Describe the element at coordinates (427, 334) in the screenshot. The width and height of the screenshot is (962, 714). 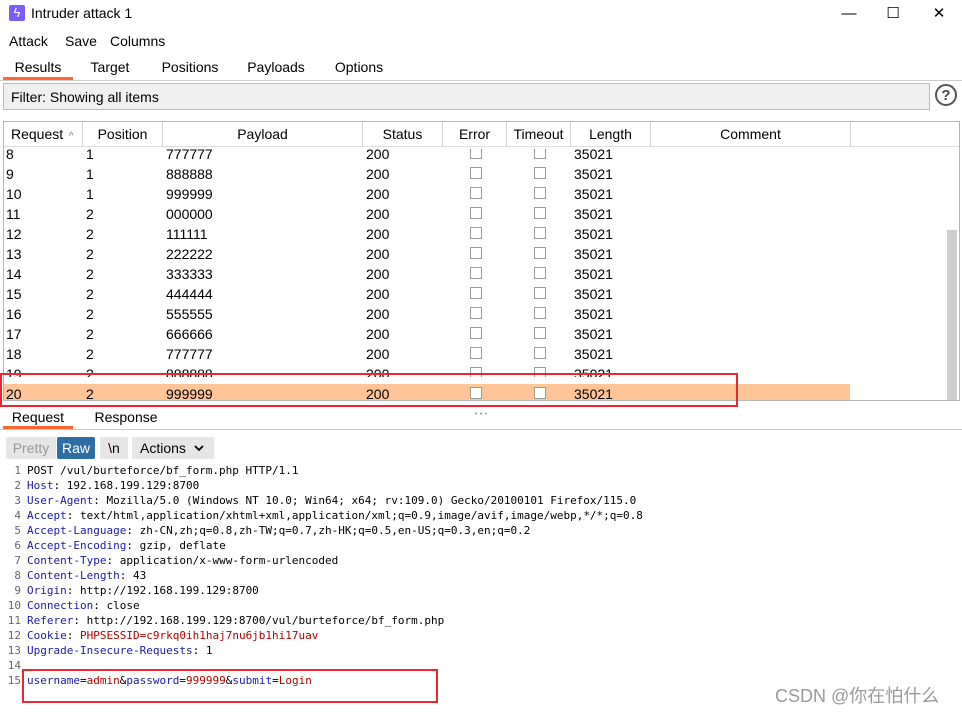
I see `table-row: 17 2 666666 200 35021` at that location.